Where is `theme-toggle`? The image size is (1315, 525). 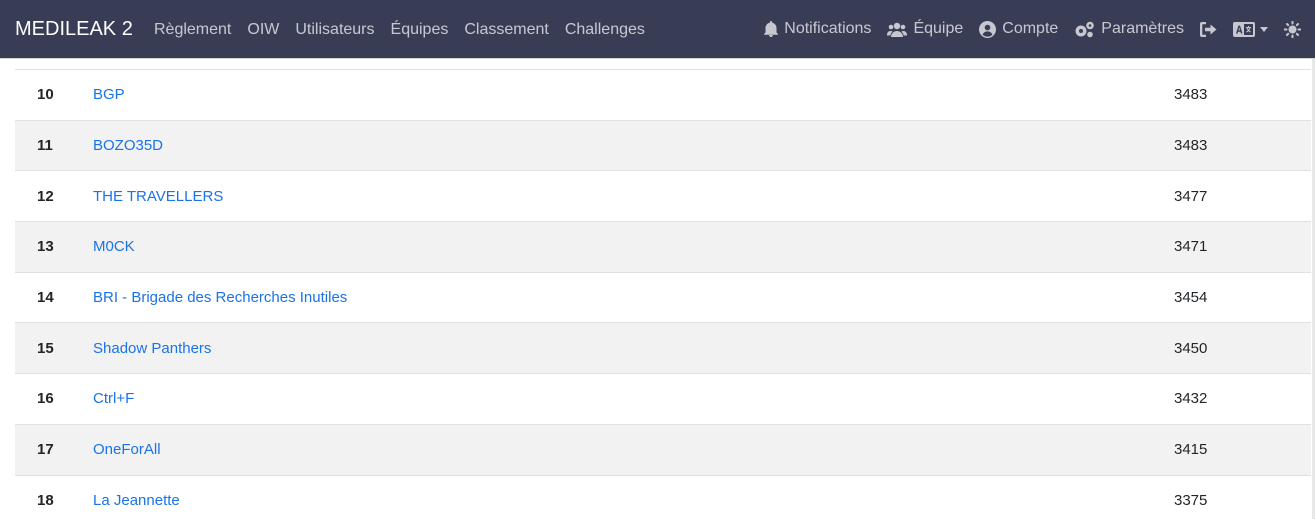
theme-toggle is located at coordinates (1292, 29).